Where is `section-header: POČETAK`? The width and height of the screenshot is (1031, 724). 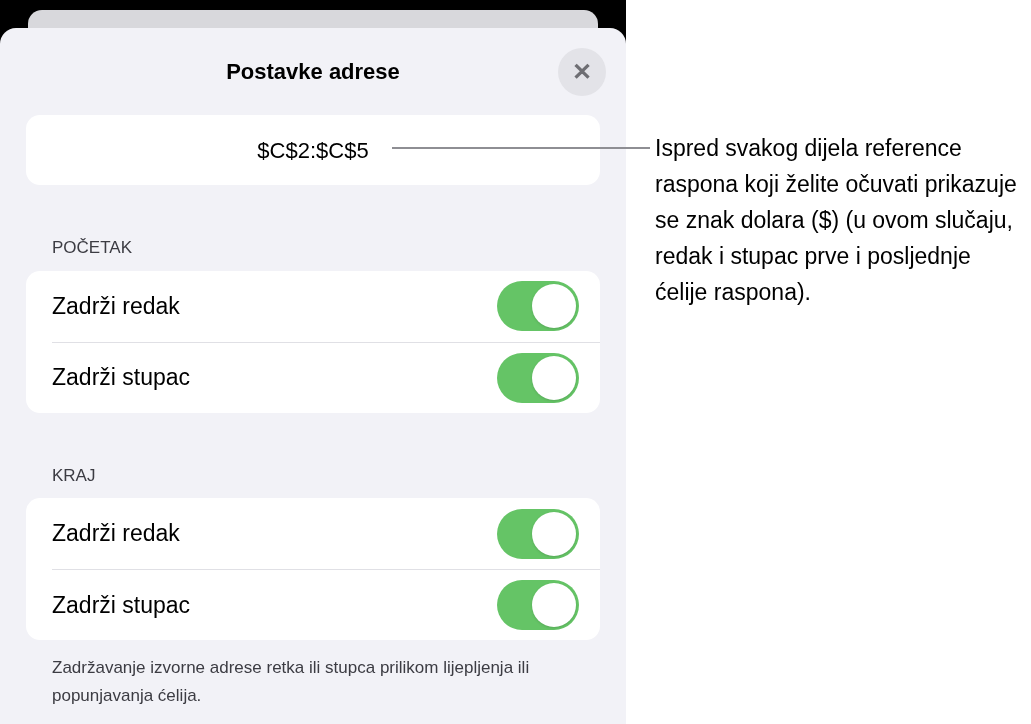 section-header: POČETAK is located at coordinates (92, 248).